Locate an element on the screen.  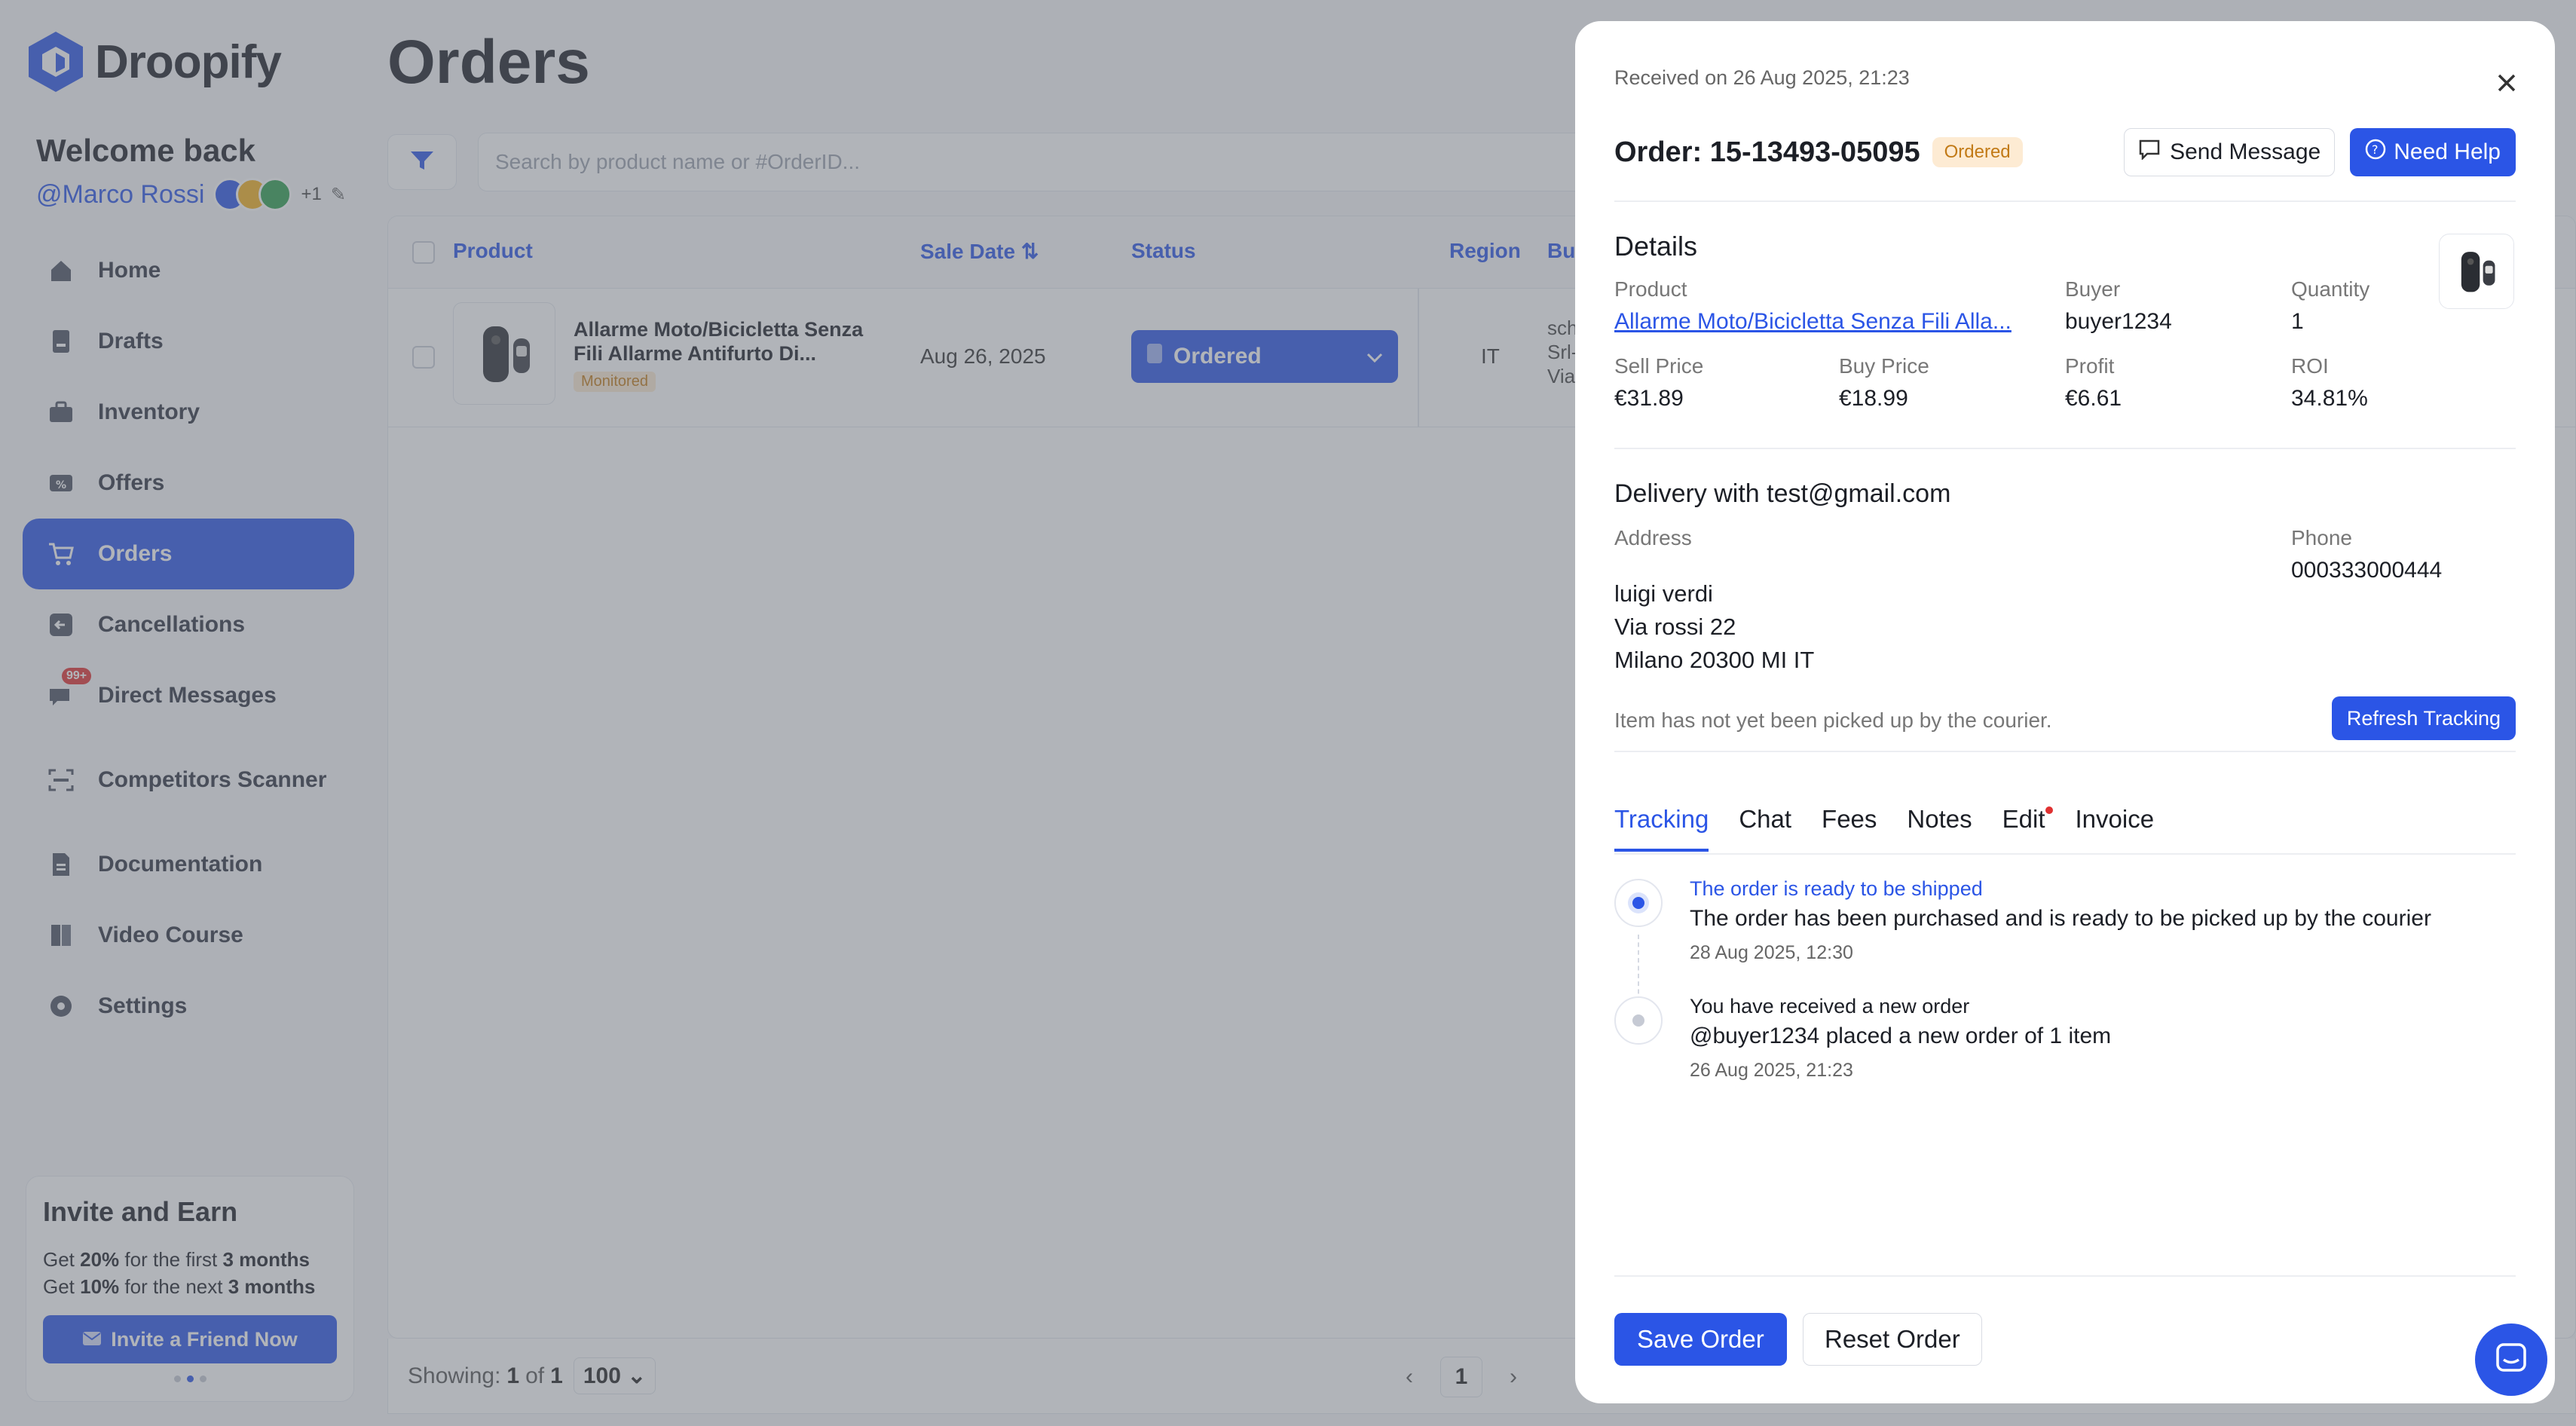
tab-edit: Edit is located at coordinates (2028, 828).